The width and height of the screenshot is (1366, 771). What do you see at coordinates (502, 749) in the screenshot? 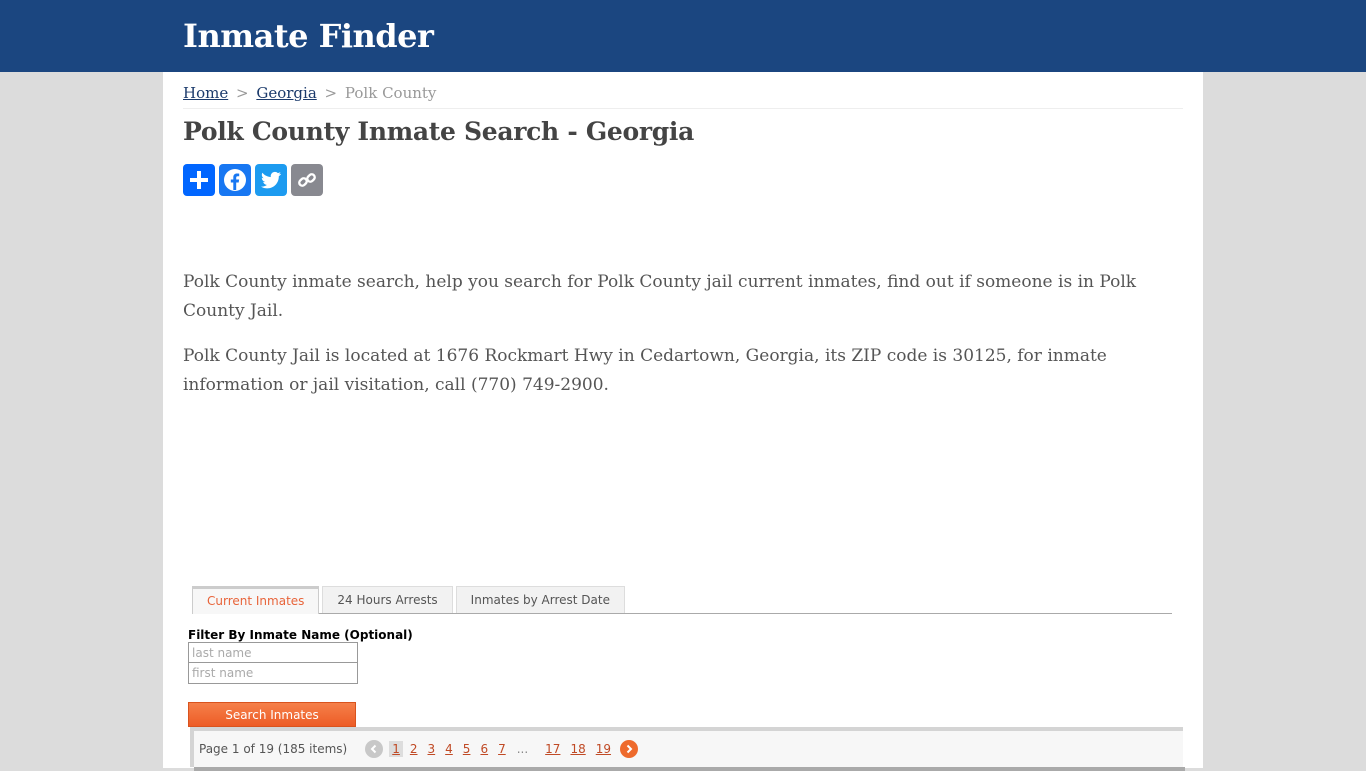
I see `page-link: 7` at bounding box center [502, 749].